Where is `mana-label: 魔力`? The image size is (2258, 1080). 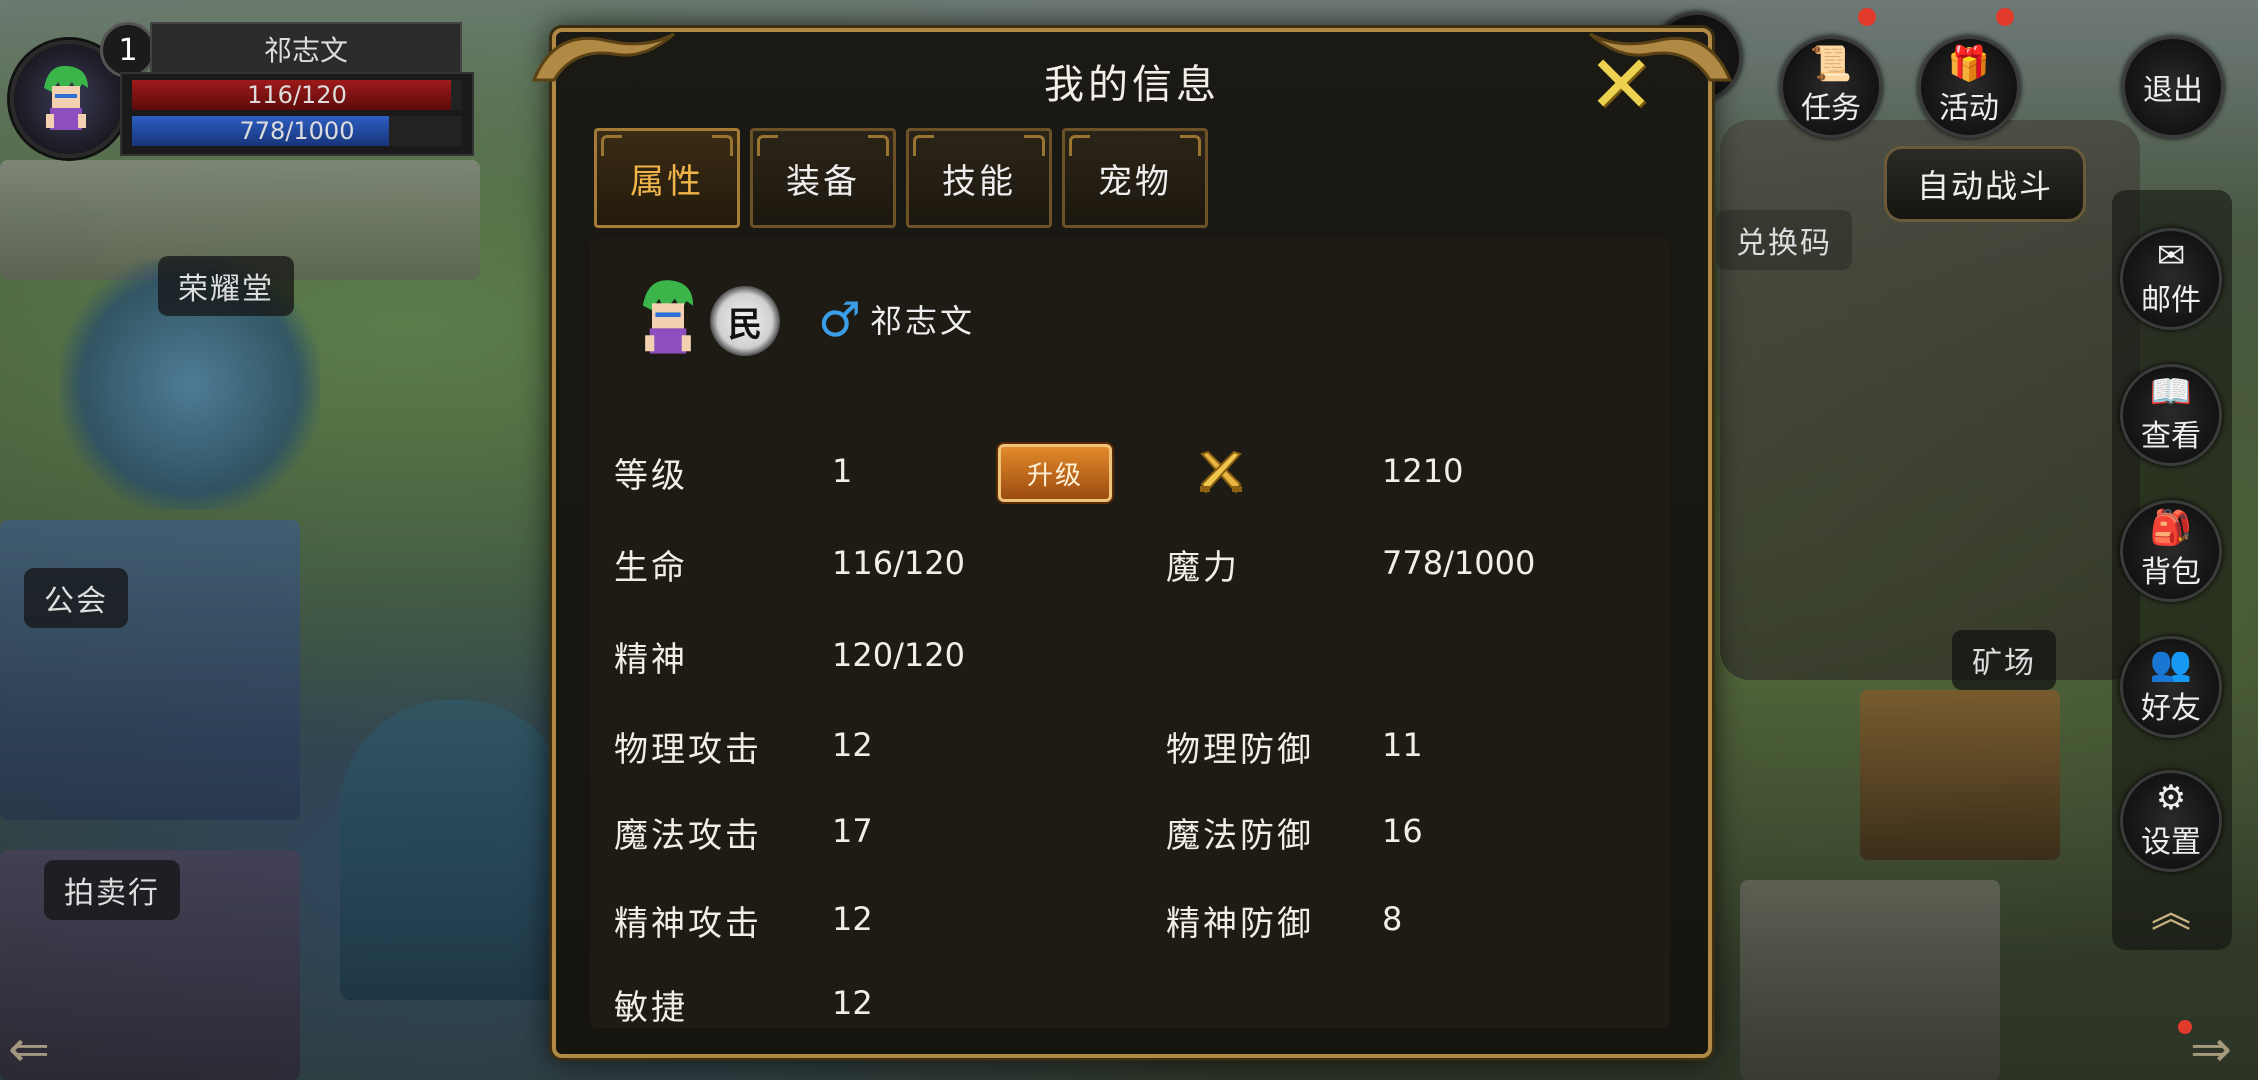 mana-label: 魔力 is located at coordinates (1203, 568).